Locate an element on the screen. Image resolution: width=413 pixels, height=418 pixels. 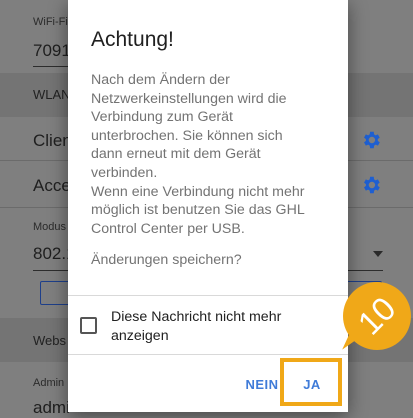
client-row-label: Clien is located at coordinates (52, 141).